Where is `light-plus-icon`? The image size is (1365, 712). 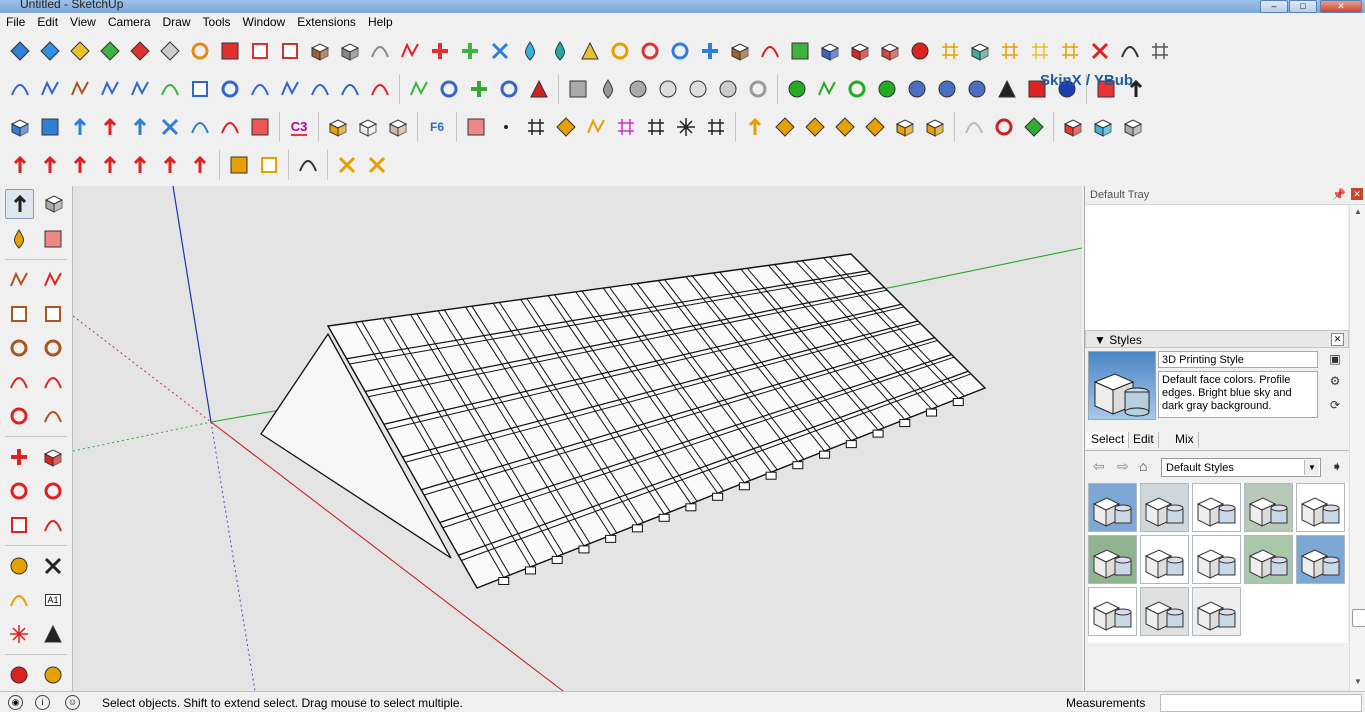 light-plus-icon is located at coordinates (698, 89).